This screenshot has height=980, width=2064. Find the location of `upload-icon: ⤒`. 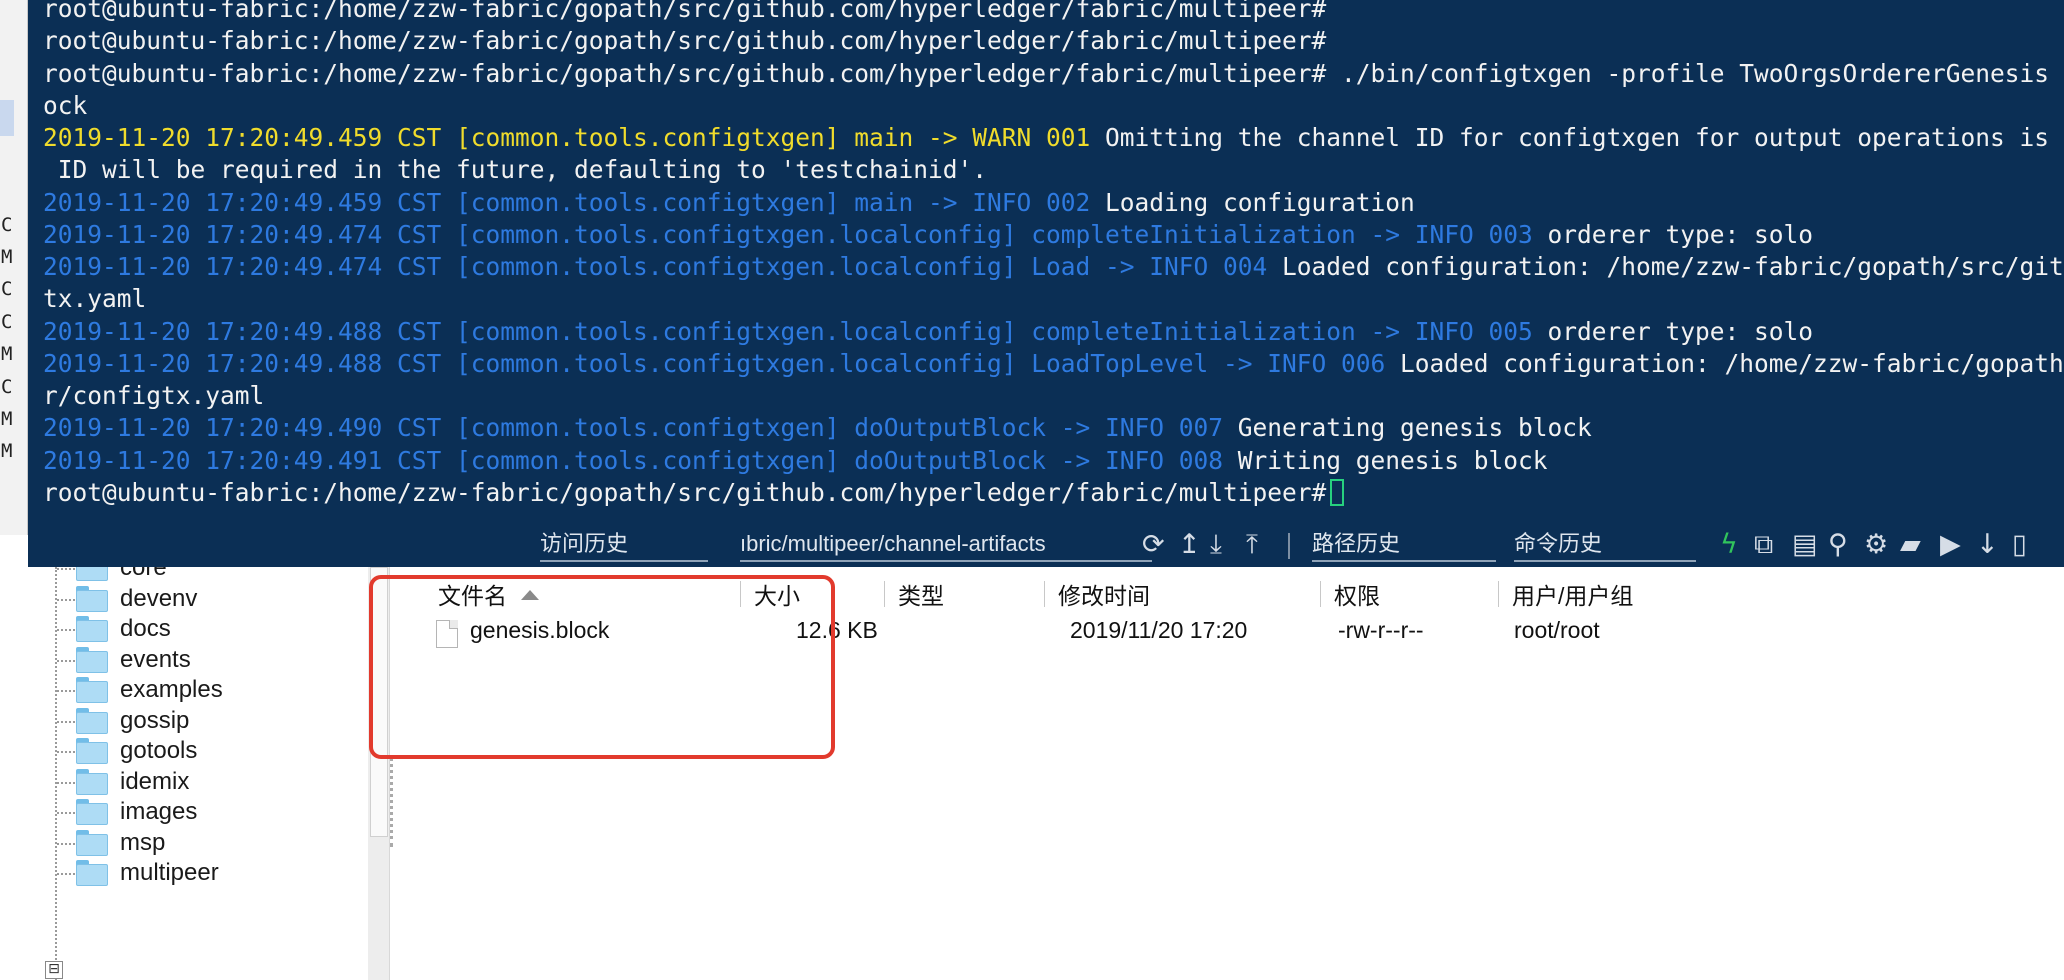

upload-icon: ⤒ is located at coordinates (1252, 545).